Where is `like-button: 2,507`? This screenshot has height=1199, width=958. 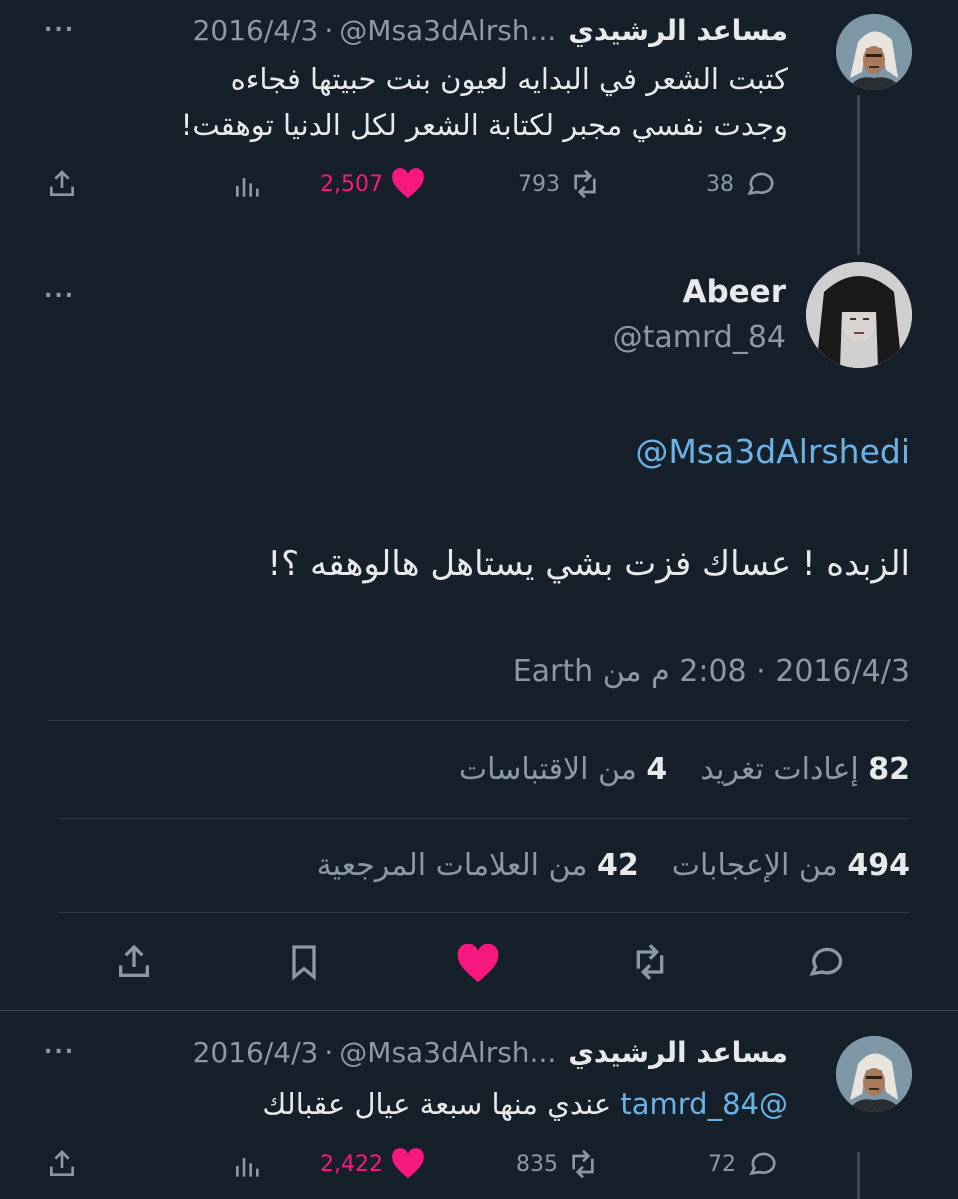
like-button: 2,507 is located at coordinates (372, 184).